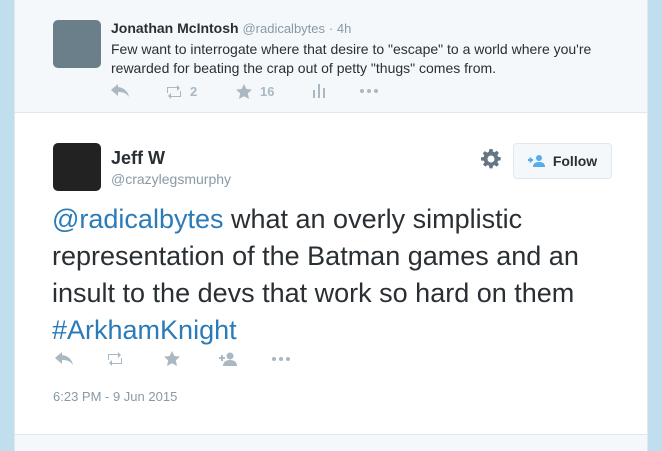  Describe the element at coordinates (284, 28) in the screenshot. I see `author-handle: @radicalbytes` at that location.